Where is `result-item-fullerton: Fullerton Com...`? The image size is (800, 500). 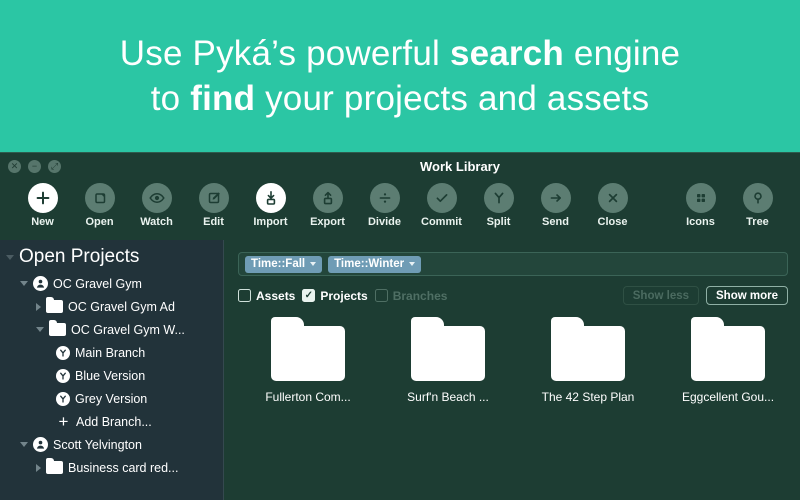 result-item-fullerton: Fullerton Com... is located at coordinates (308, 360).